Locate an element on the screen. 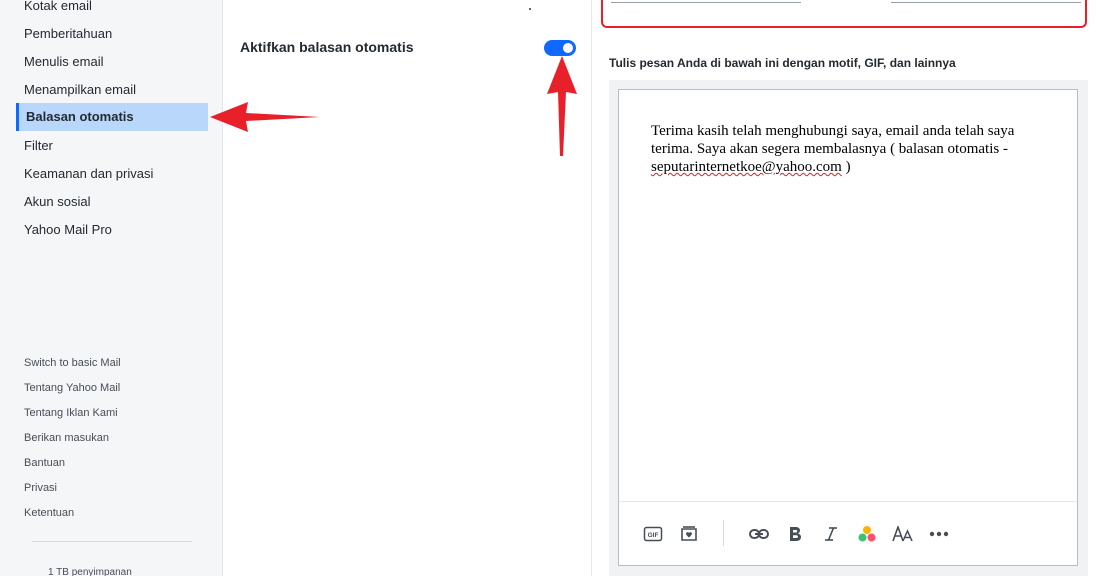 The height and width of the screenshot is (576, 1096). more-icon is located at coordinates (939, 534).